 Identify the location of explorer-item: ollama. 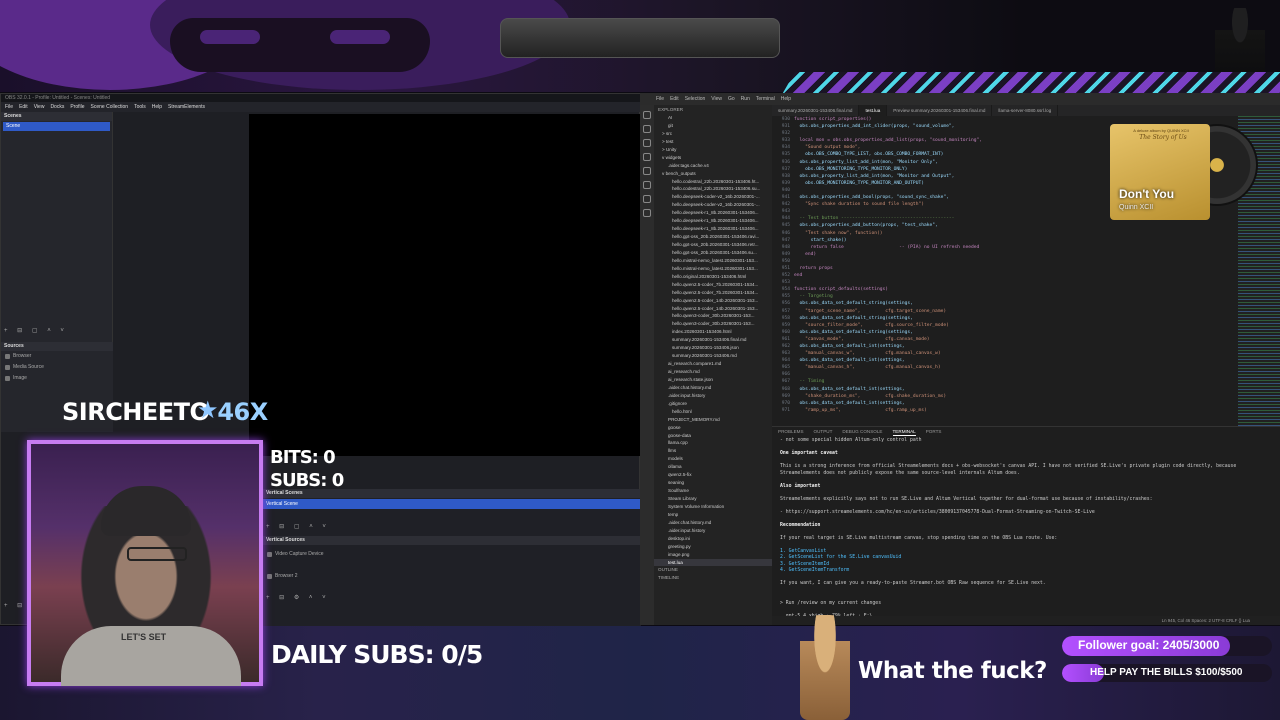
(713, 467).